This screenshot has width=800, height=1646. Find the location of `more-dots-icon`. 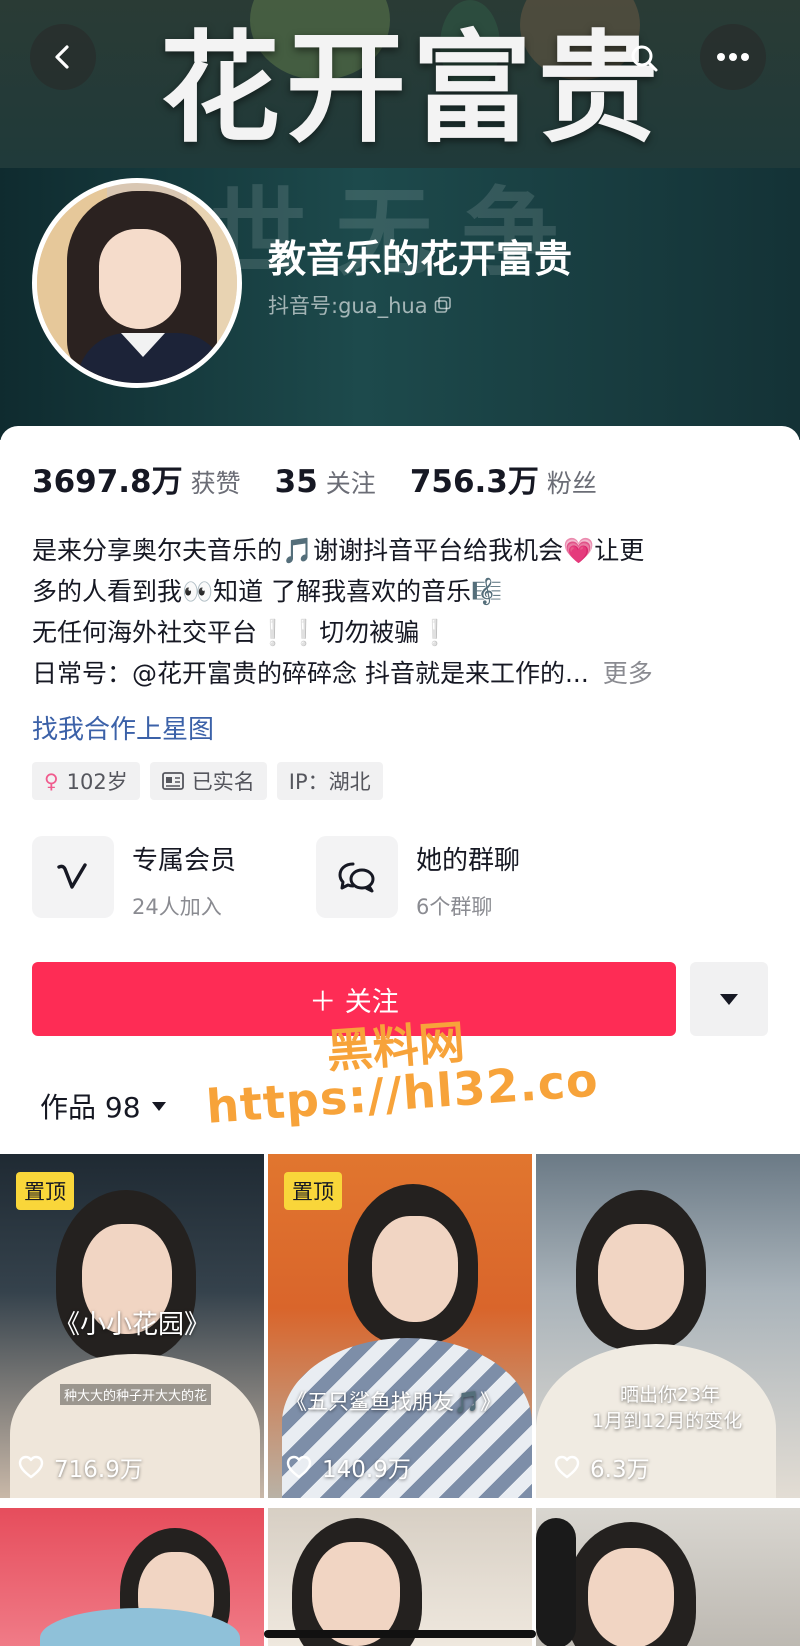

more-dots-icon is located at coordinates (733, 57).